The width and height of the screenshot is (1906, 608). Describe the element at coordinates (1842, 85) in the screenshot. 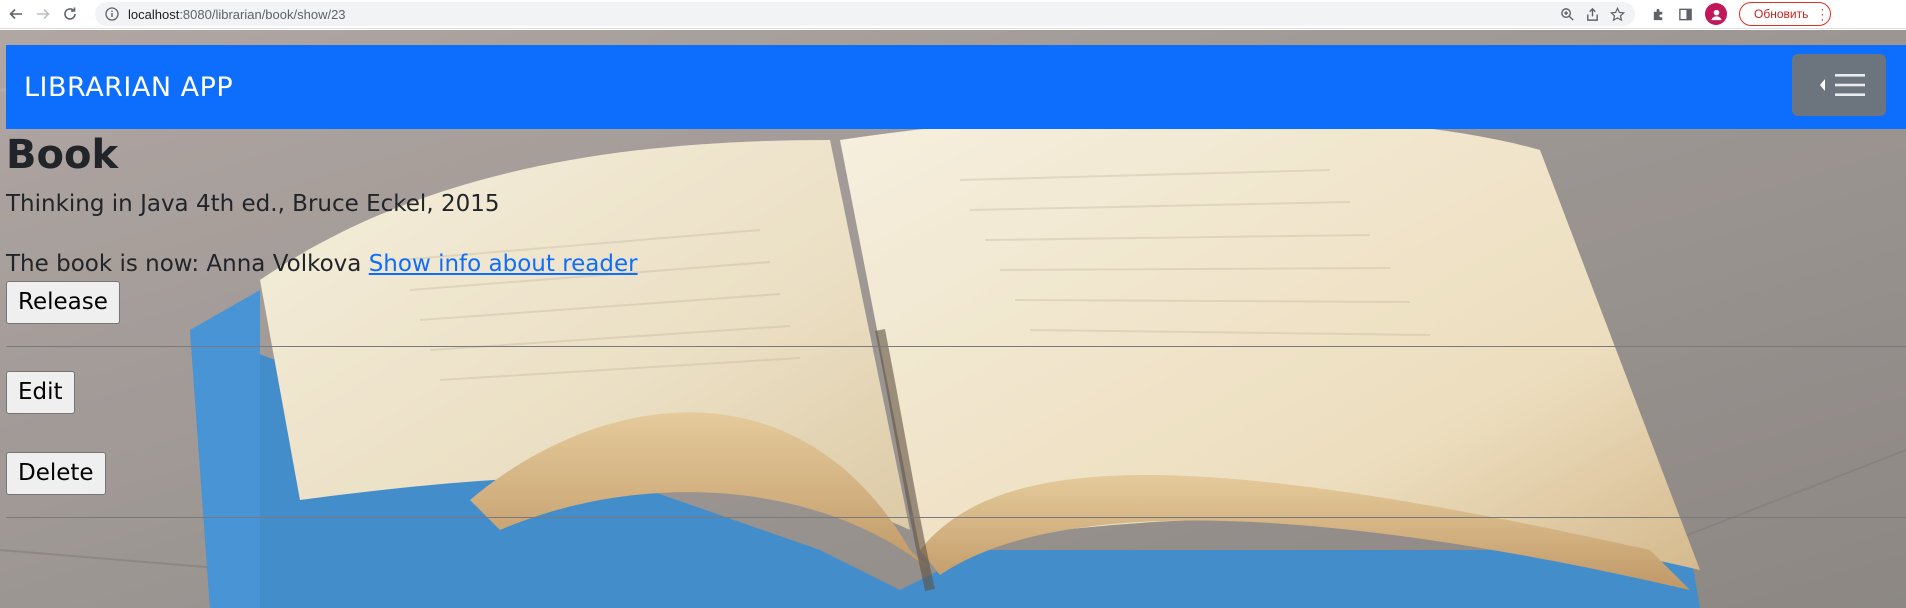

I see `menu-hamburger-icon` at that location.